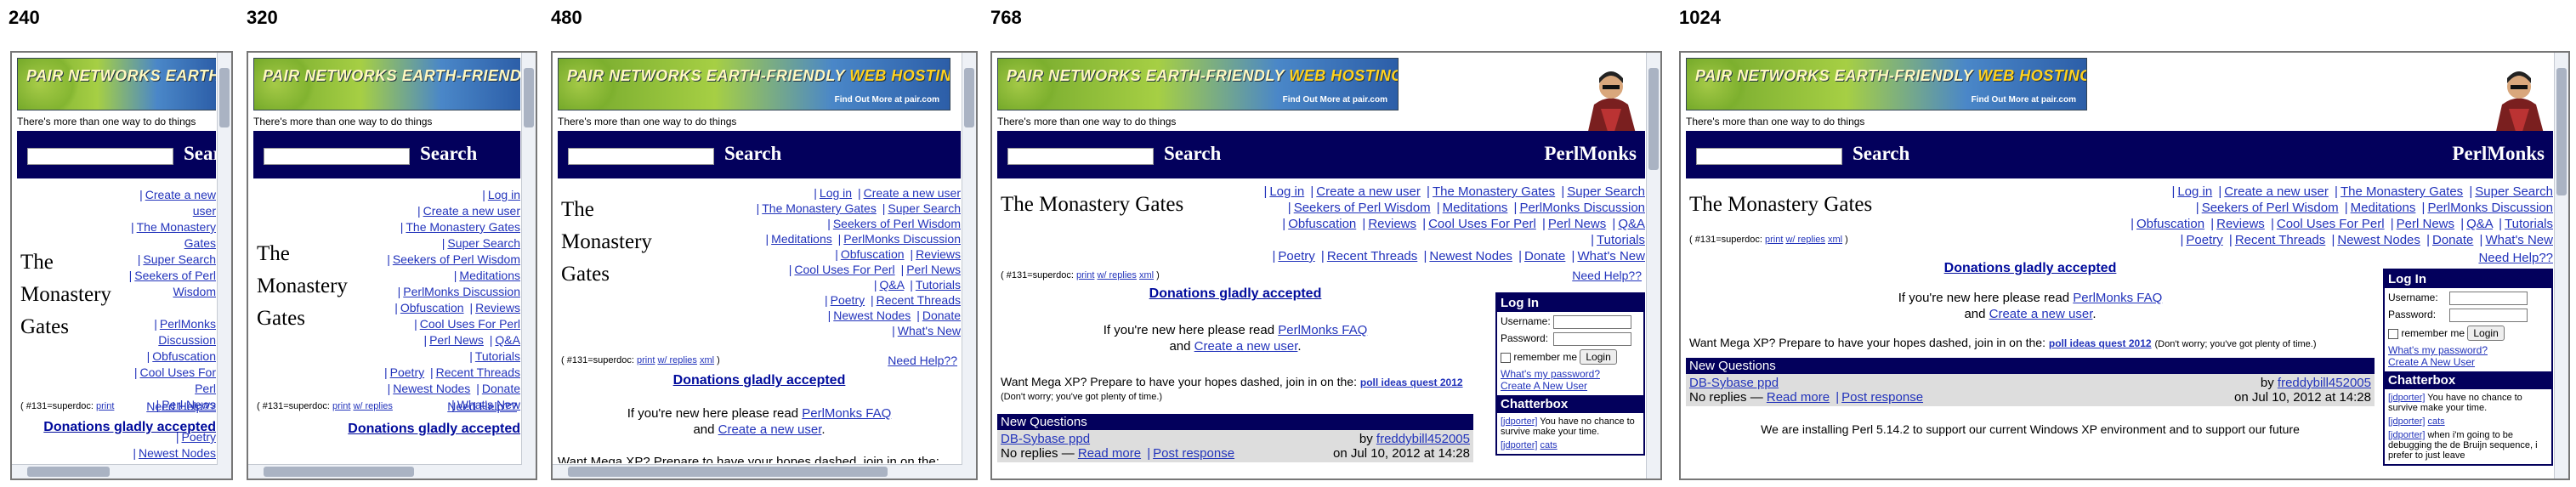  Describe the element at coordinates (1109, 454) in the screenshot. I see `read-more-link: Read more` at that location.